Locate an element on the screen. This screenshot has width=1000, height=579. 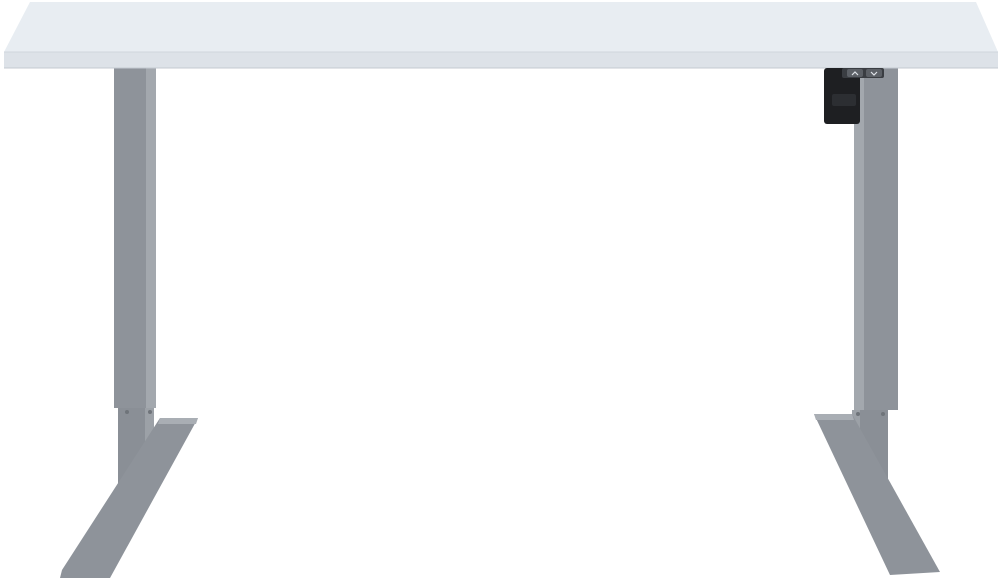
right-leg is located at coordinates (877, 321).